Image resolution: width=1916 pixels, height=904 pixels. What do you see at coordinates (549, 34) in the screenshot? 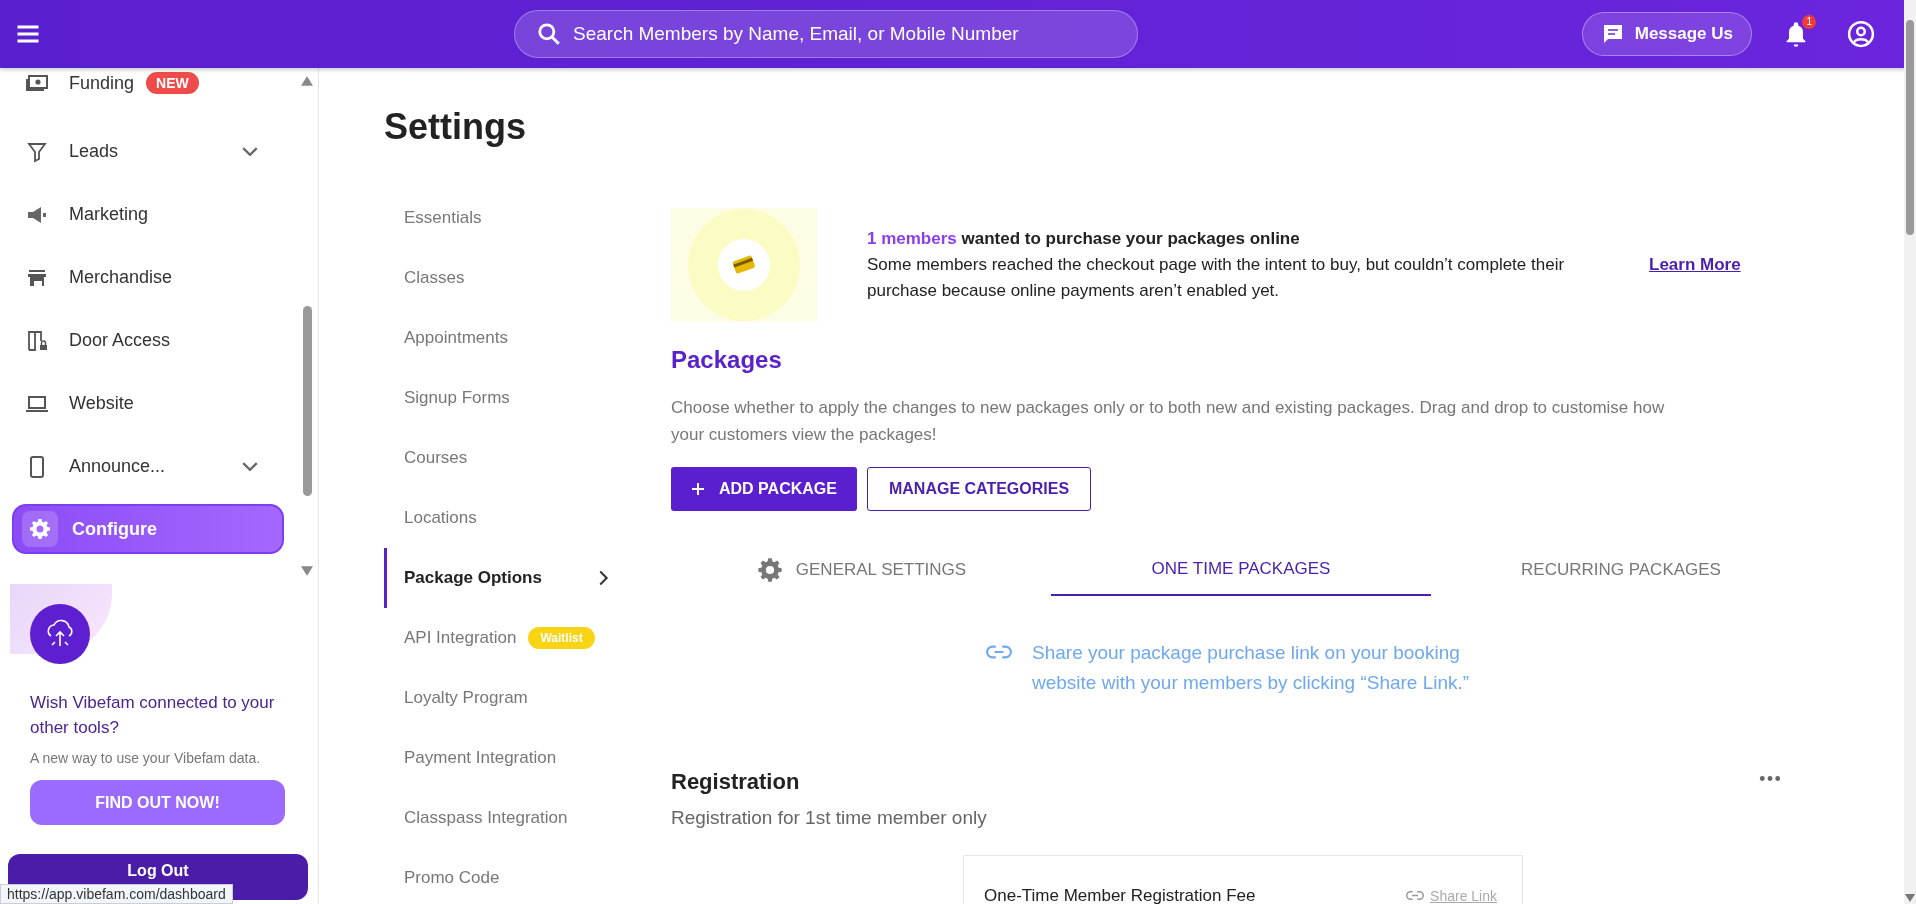
I see `search-icon` at bounding box center [549, 34].